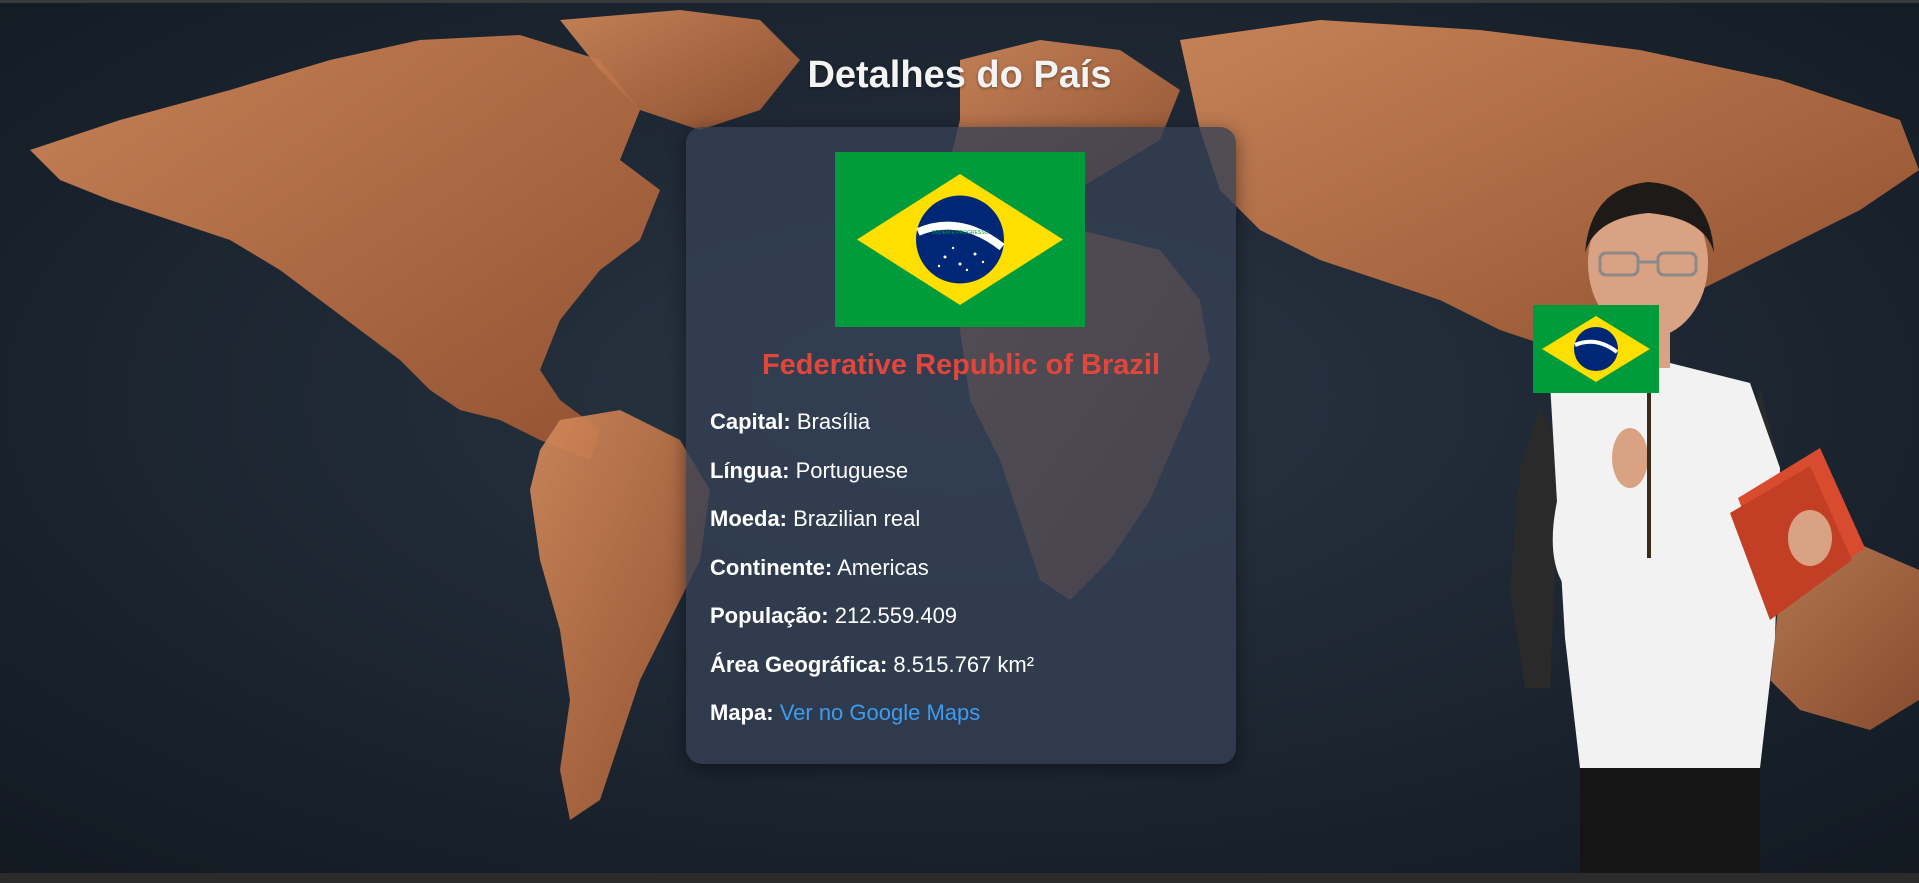 This screenshot has width=1919, height=883. I want to click on map-row: Mapa: Ver no Google Maps, so click(845, 713).